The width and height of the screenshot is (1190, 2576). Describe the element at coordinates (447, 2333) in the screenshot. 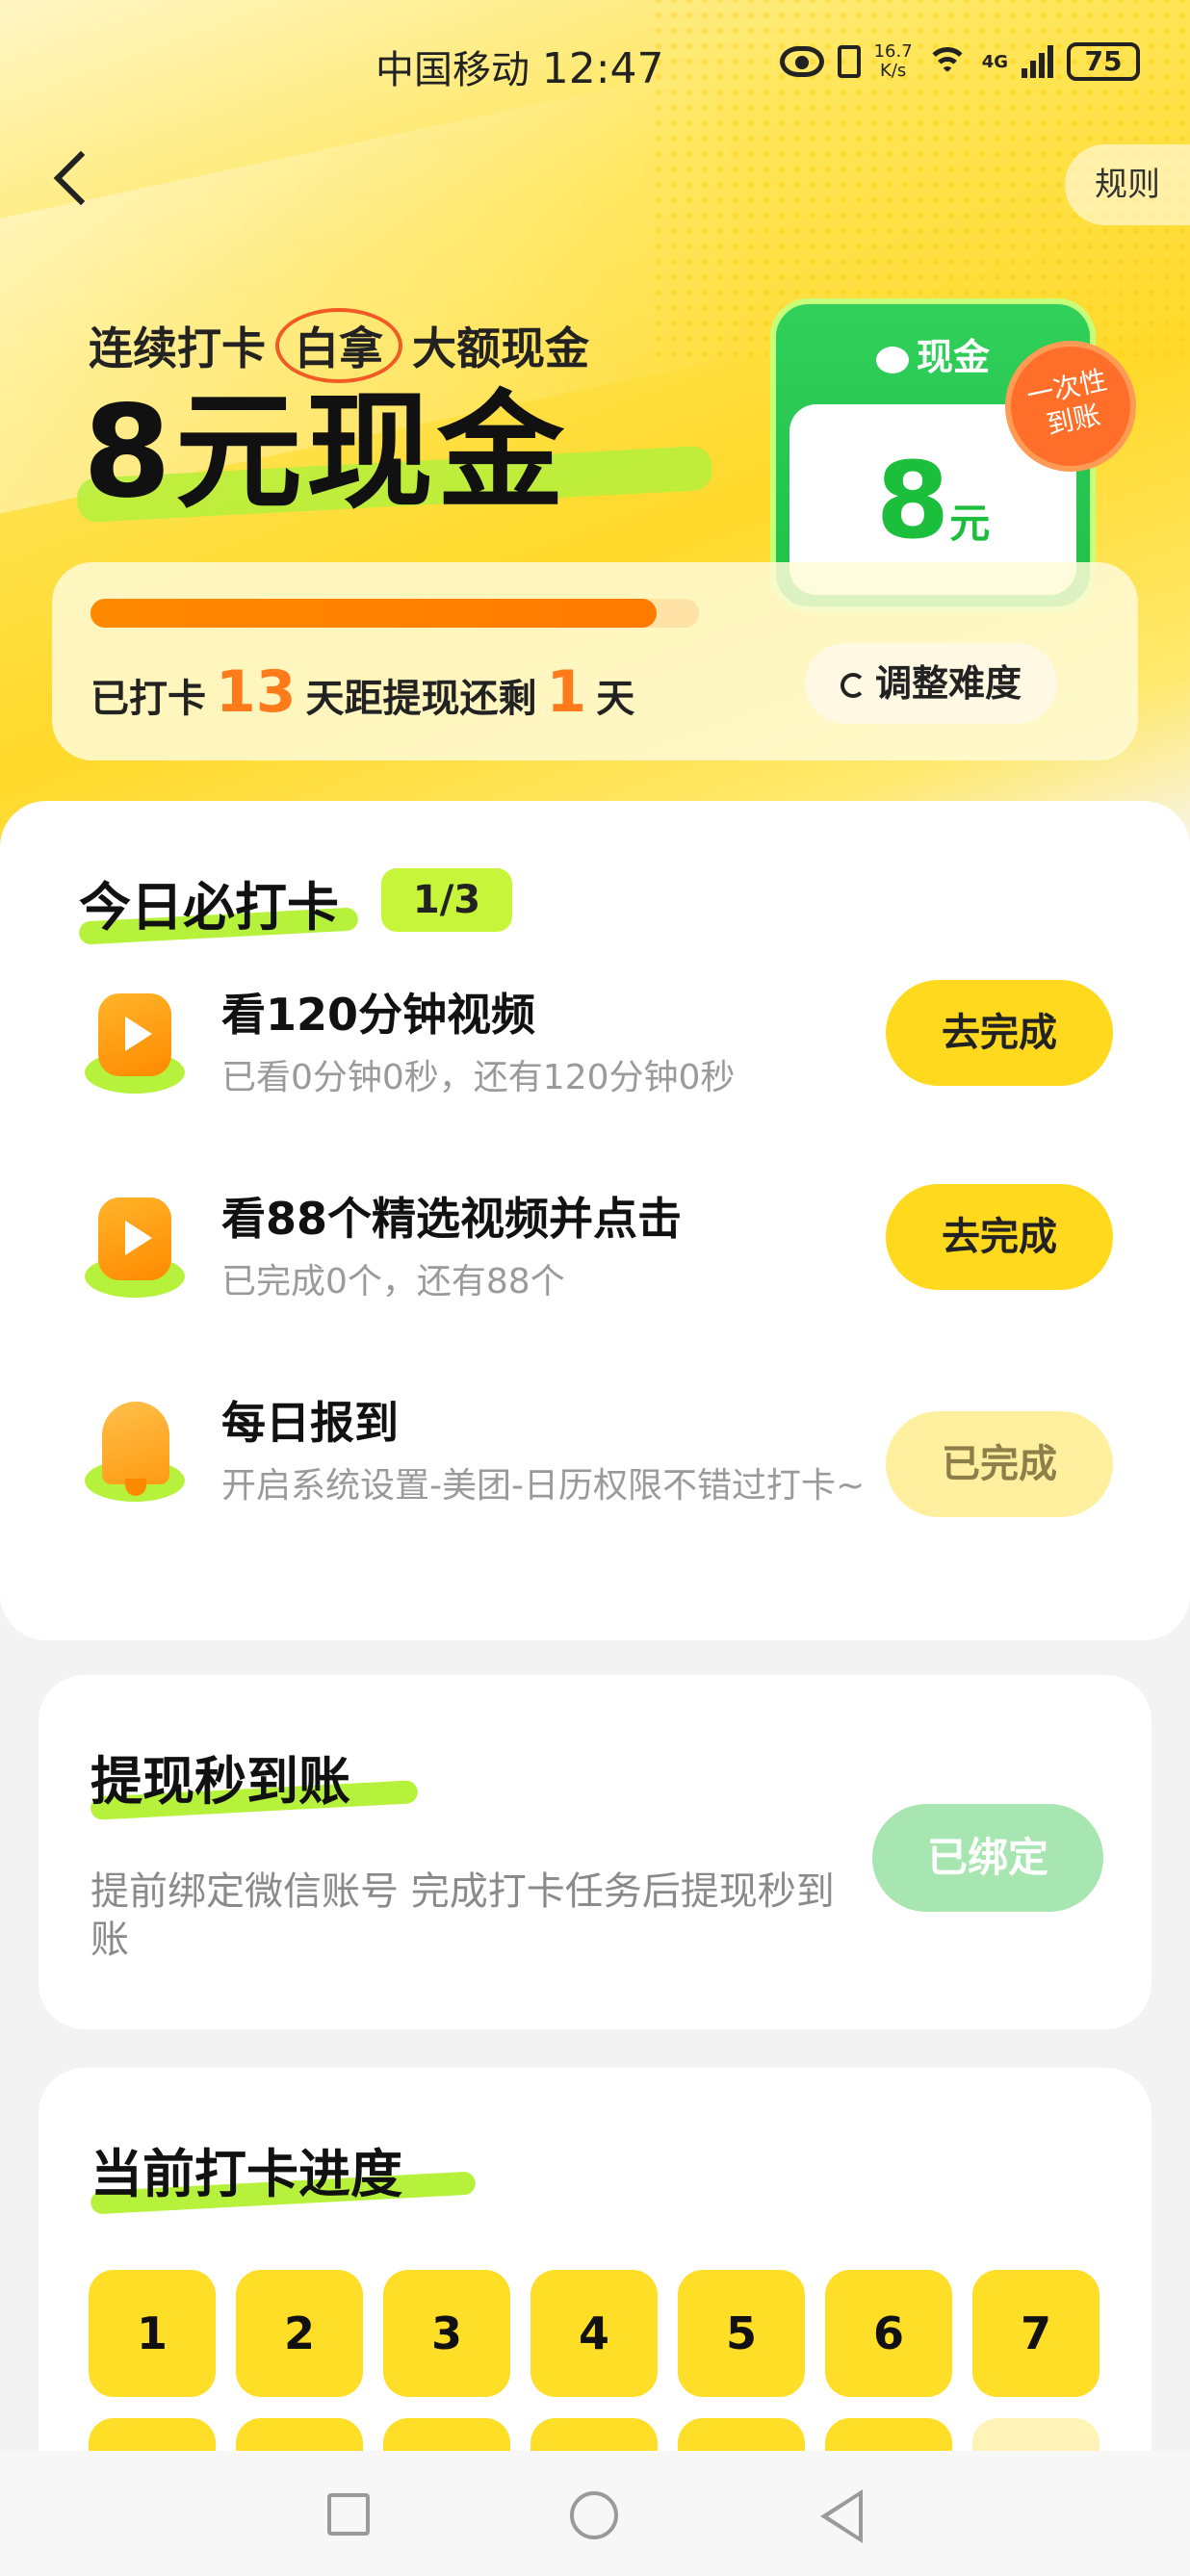

I see `day-cell: 3` at that location.